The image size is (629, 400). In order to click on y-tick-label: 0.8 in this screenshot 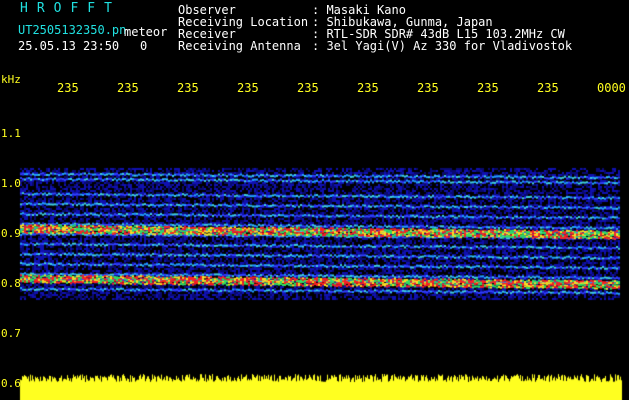, I will do `click(11, 283)`.